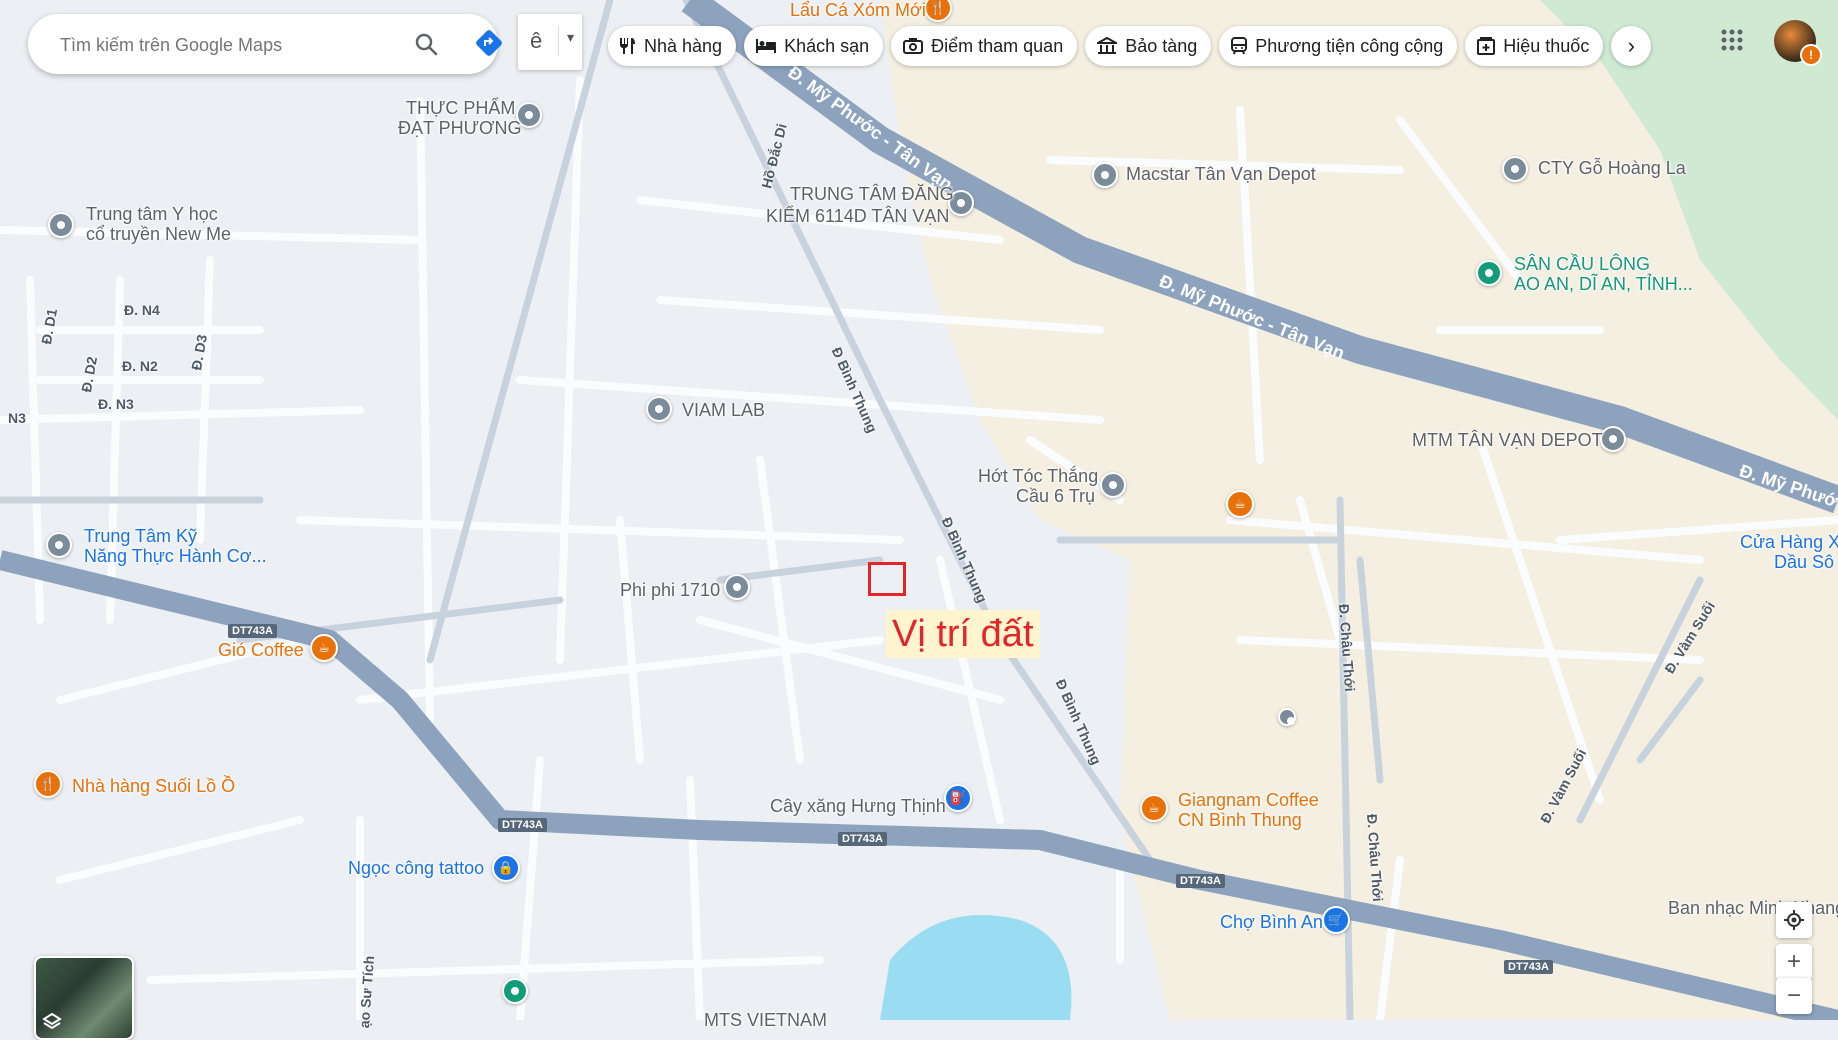 This screenshot has width=1838, height=1040. Describe the element at coordinates (1811, 55) in the screenshot. I see `alert-icon: !` at that location.